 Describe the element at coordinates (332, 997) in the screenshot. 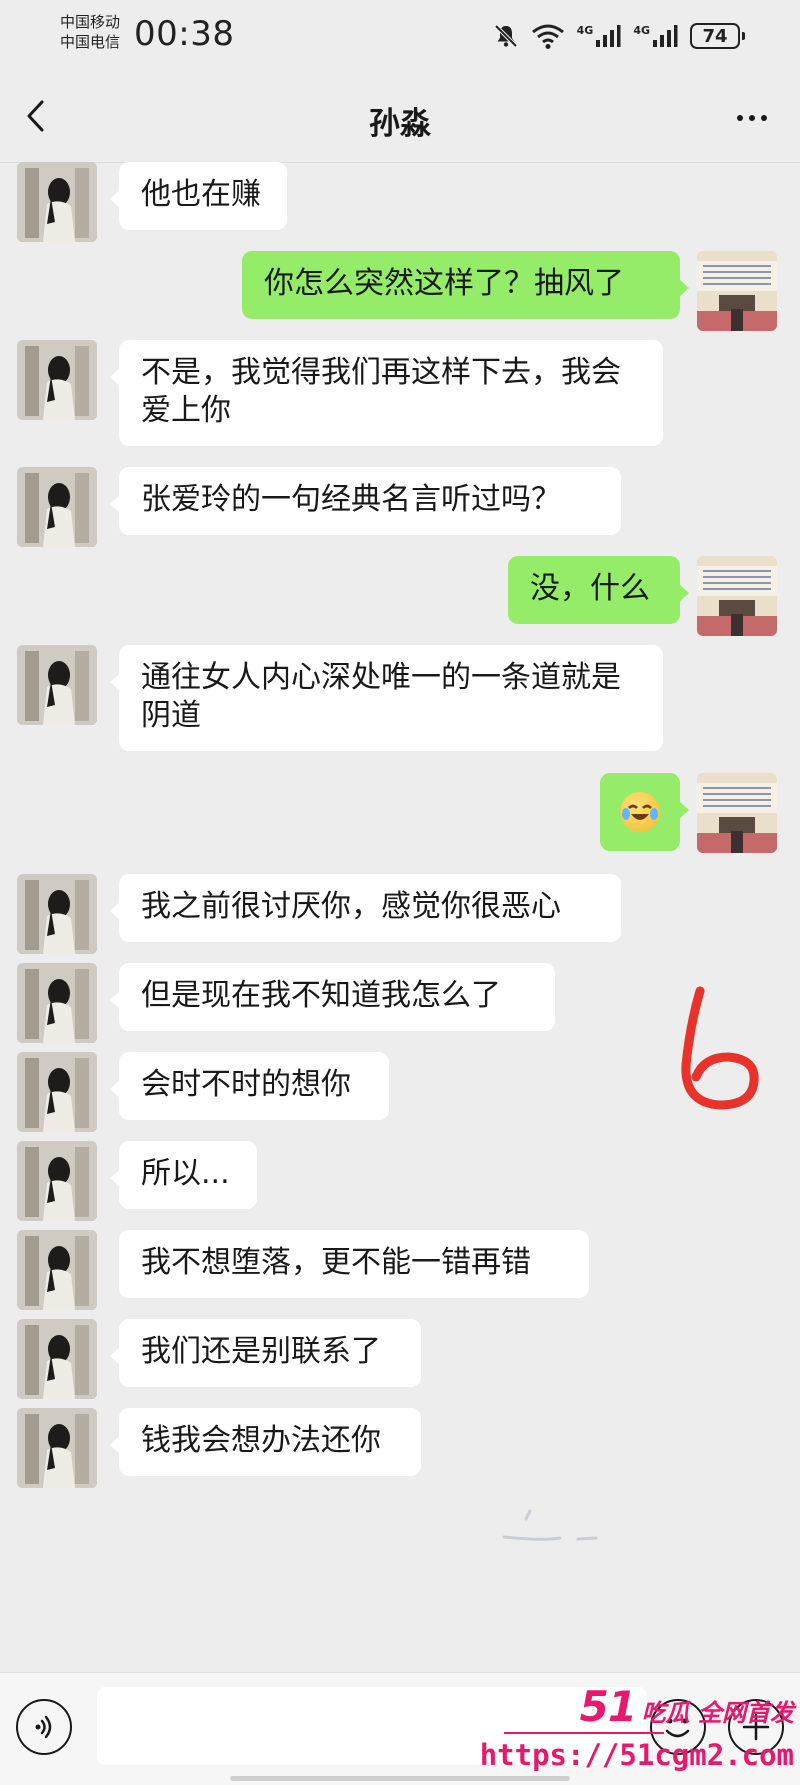

I see `incoming-message: 但是现在我不知道我怎么了` at that location.